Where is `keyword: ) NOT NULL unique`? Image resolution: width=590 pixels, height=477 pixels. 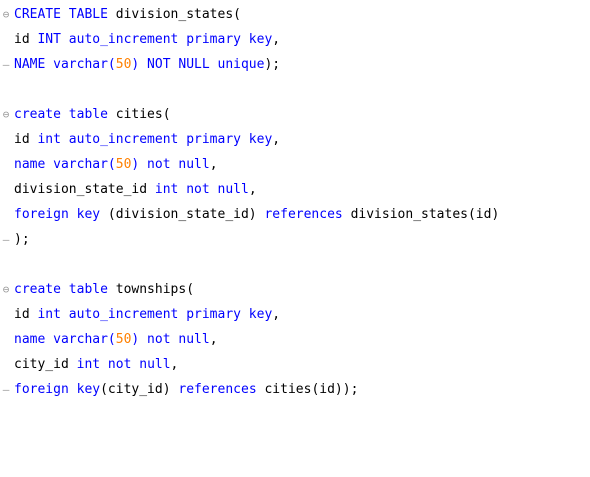 keyword: ) NOT NULL unique is located at coordinates (198, 64).